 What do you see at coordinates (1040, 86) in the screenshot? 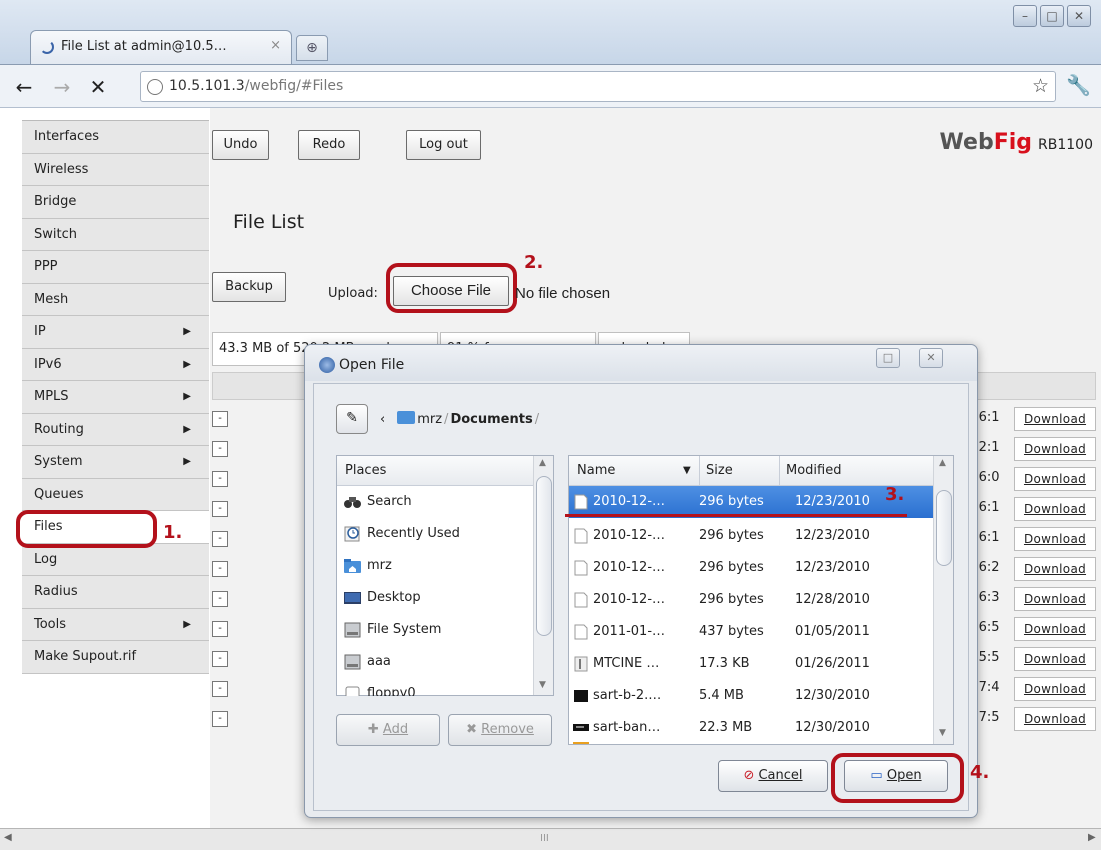
I see `bookmark-star-icon: ☆` at bounding box center [1040, 86].